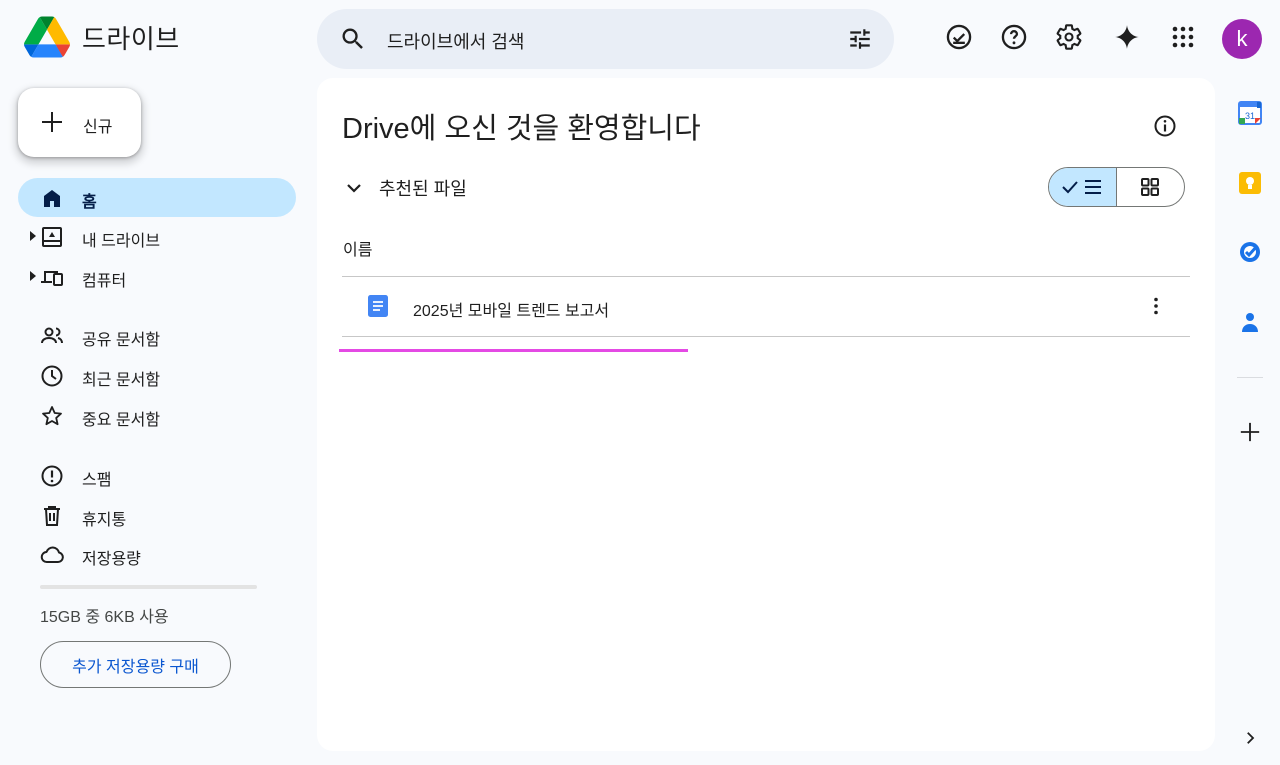  I want to click on sidebar-item-my-drive: 내 드라이브, so click(157, 236).